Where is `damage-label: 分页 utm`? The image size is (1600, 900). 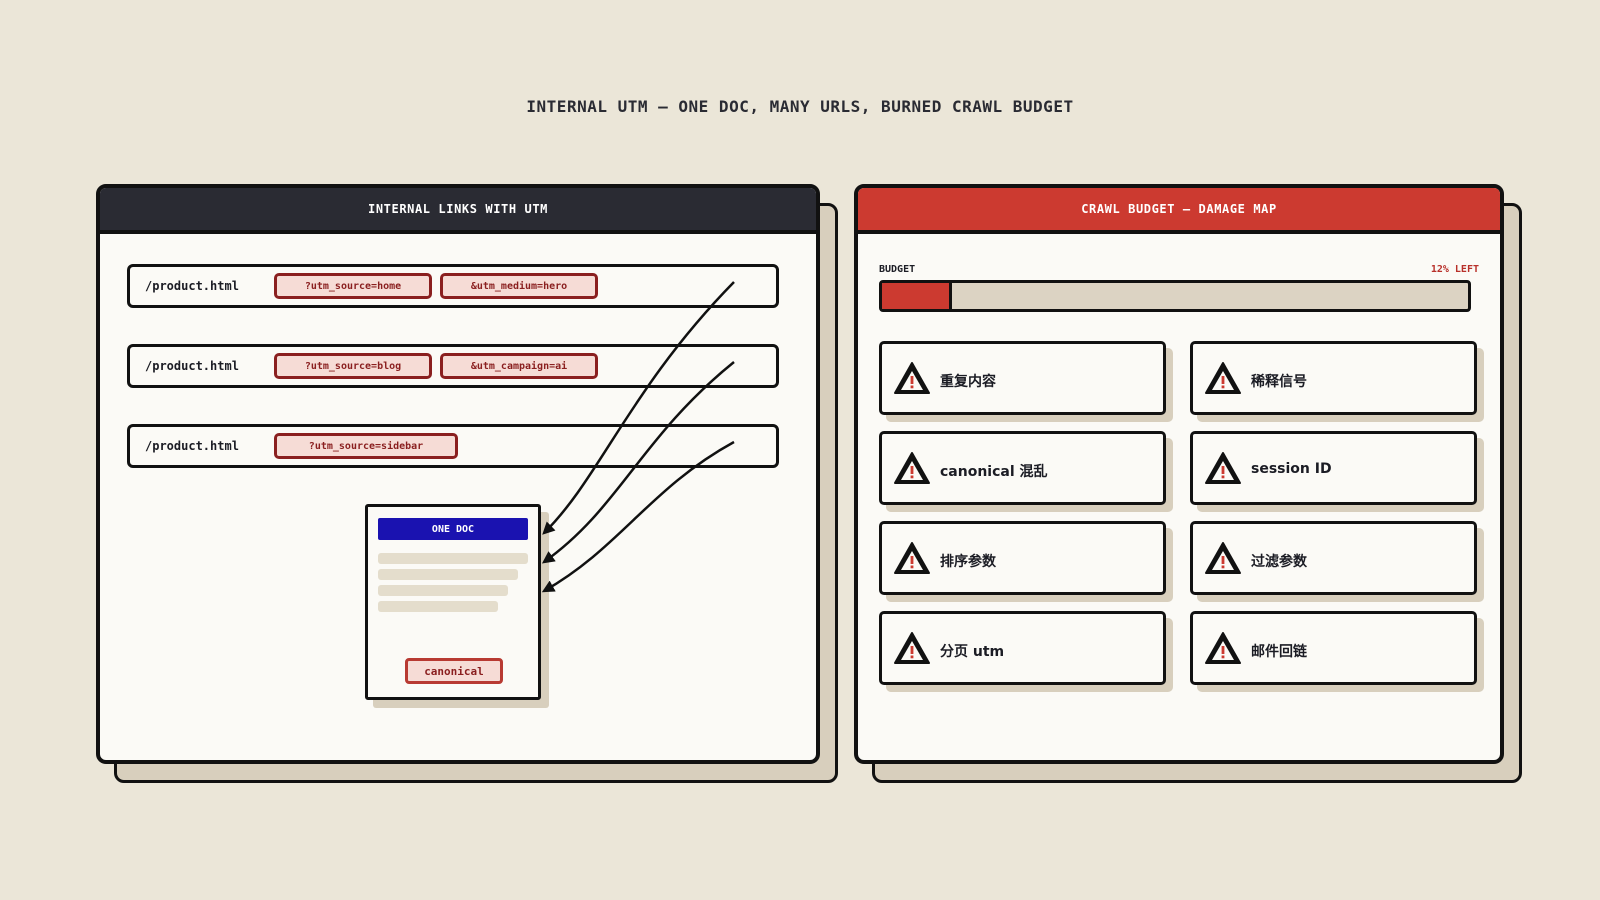
damage-label: 分页 utm is located at coordinates (972, 652).